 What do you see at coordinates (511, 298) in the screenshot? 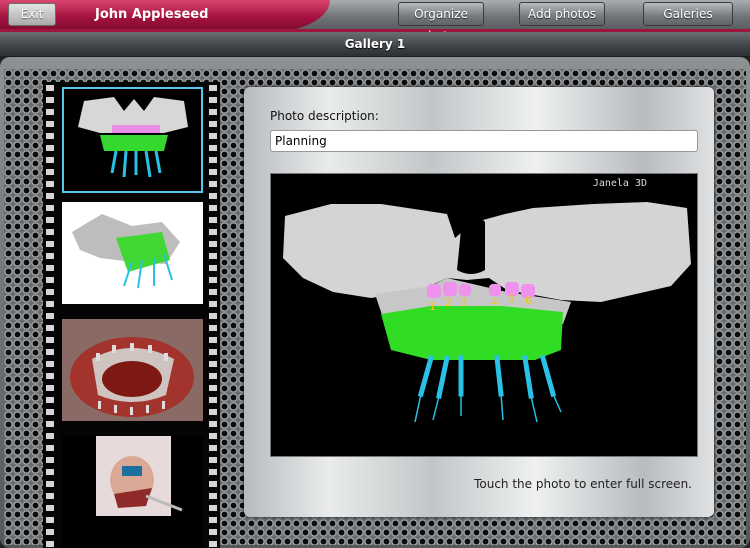
I see `implant-label-5: 5` at bounding box center [511, 298].